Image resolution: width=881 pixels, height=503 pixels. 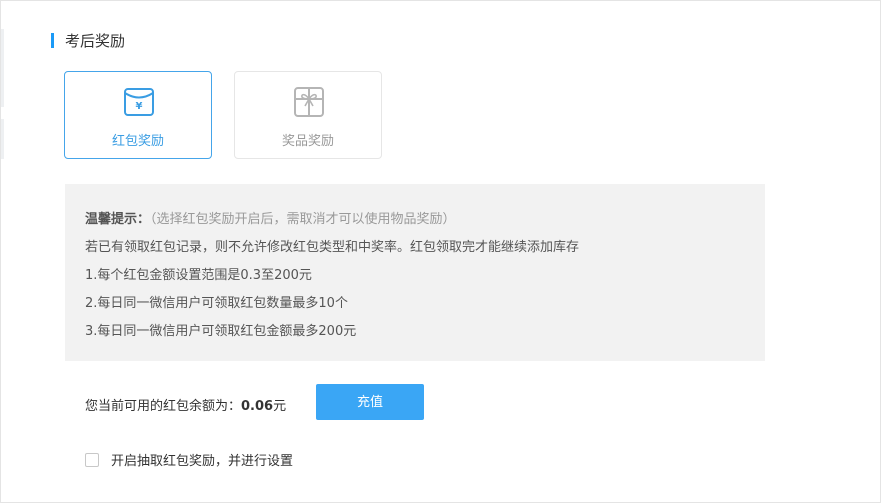 I want to click on balance-text: 您当前可用的红包余额为：0.06元, so click(x=185, y=404).